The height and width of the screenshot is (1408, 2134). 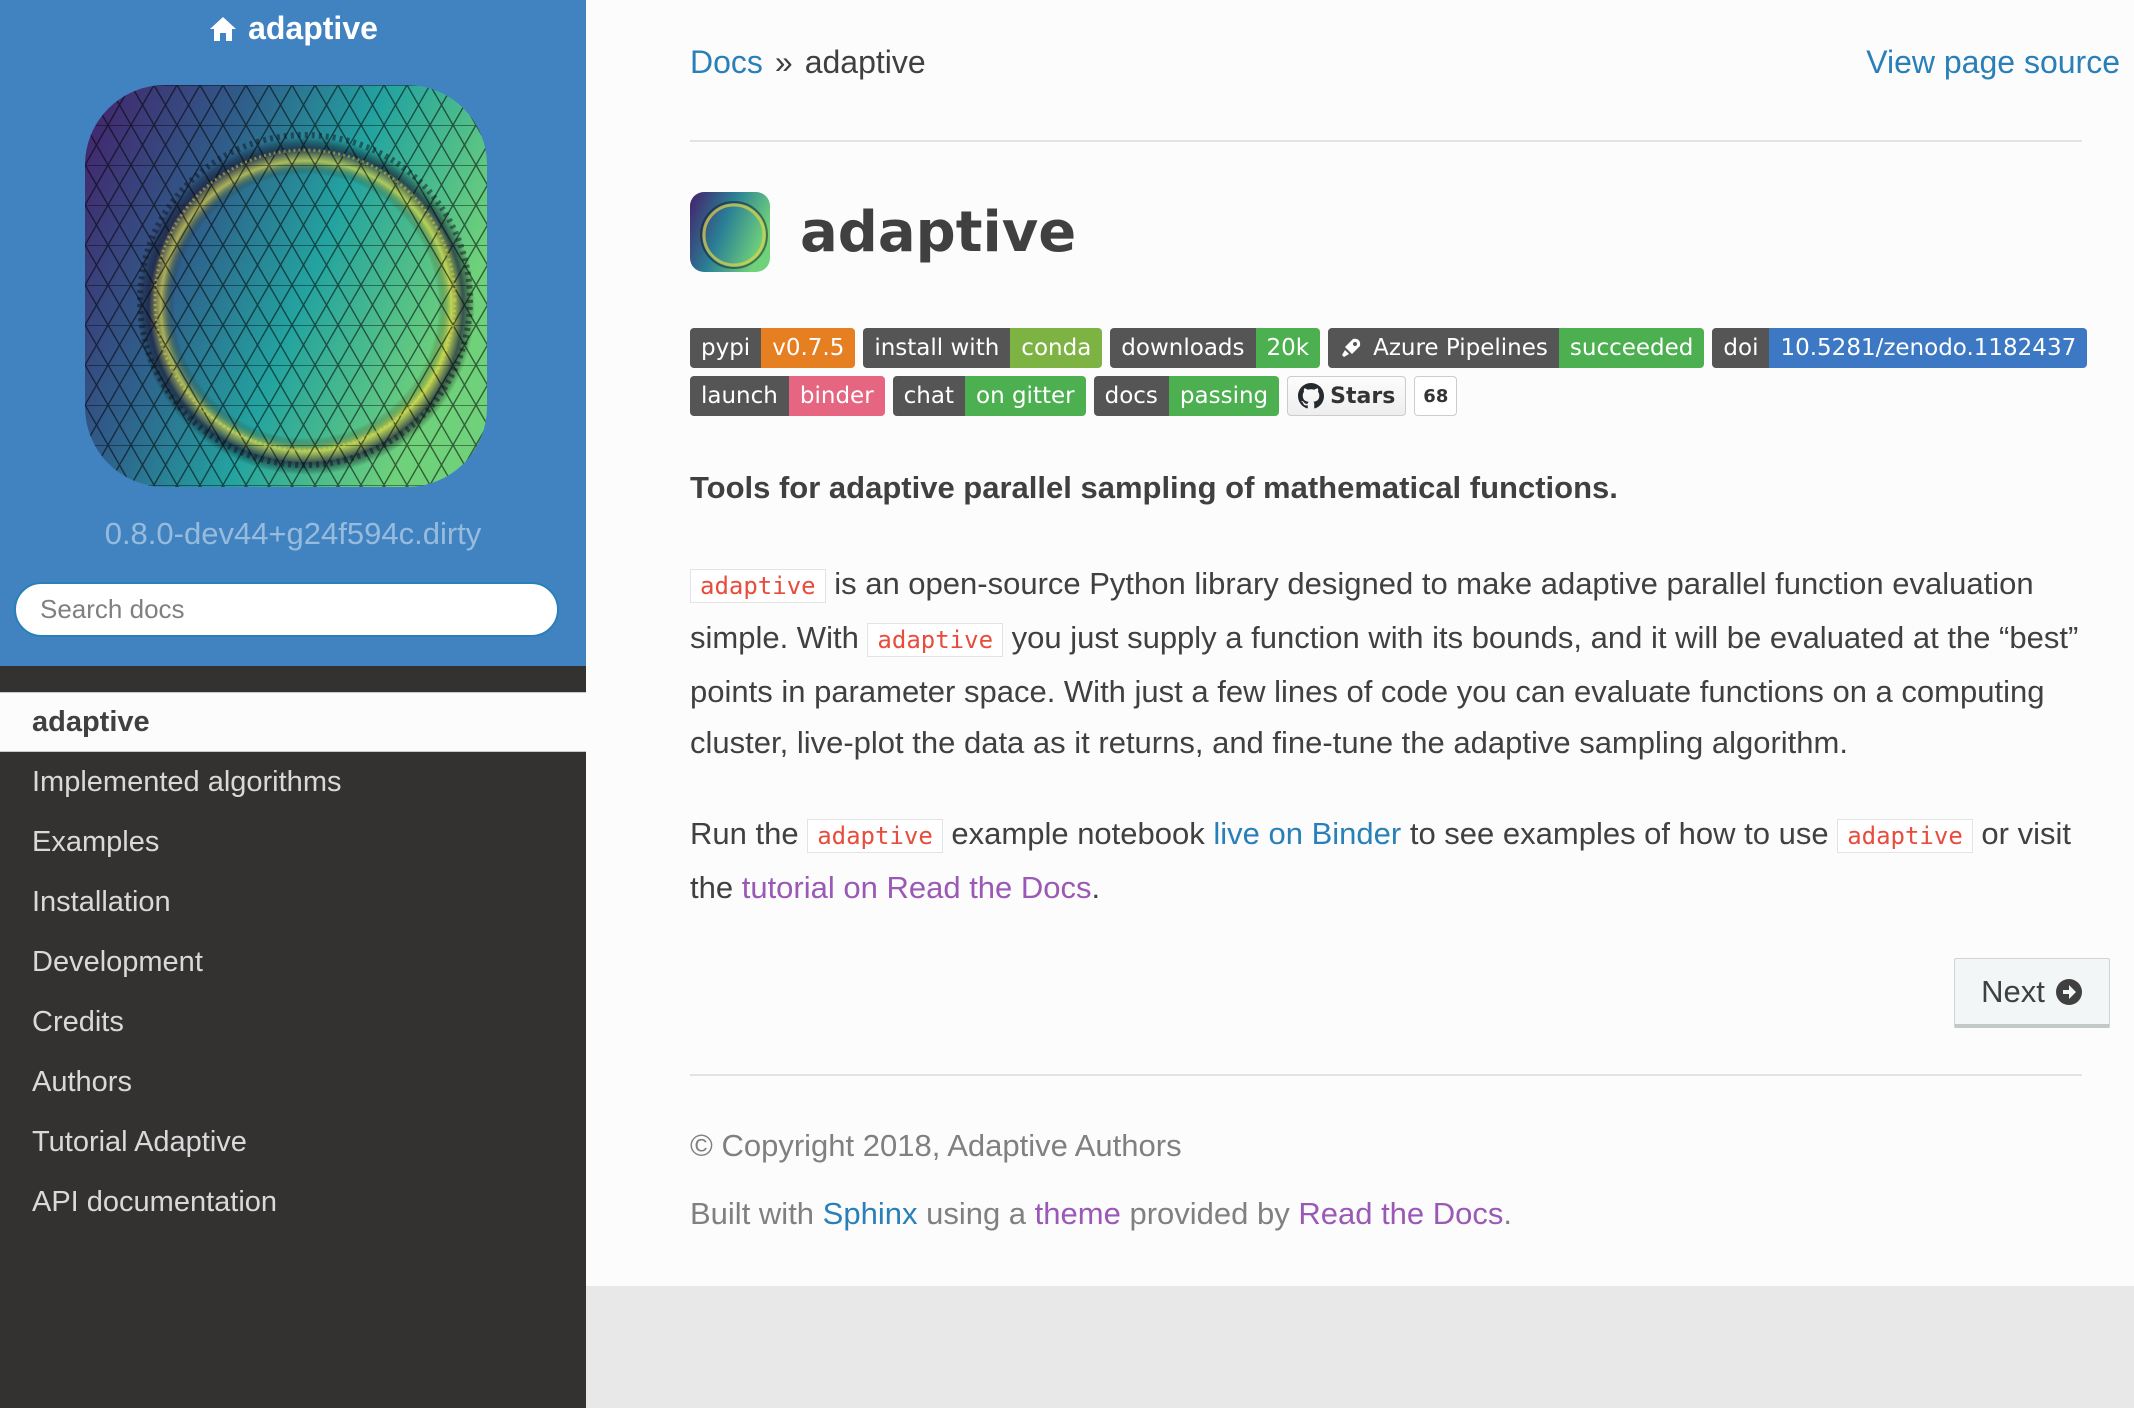 What do you see at coordinates (286, 609) in the screenshot?
I see `search-input` at bounding box center [286, 609].